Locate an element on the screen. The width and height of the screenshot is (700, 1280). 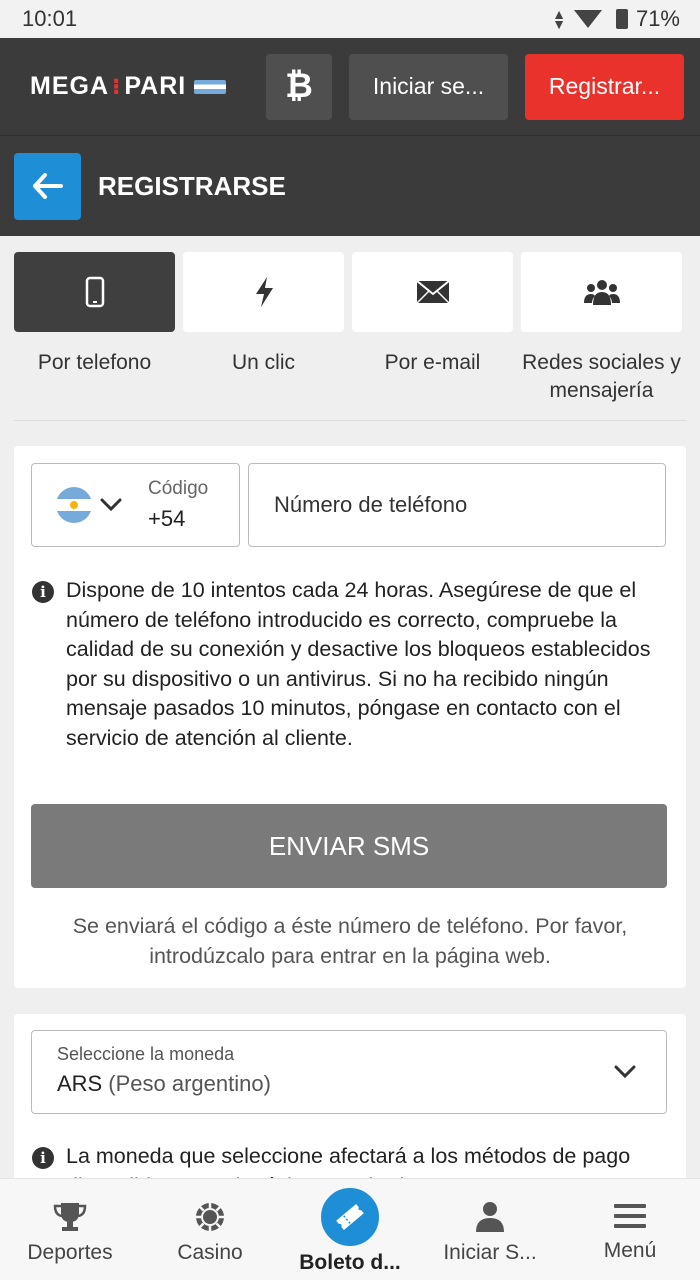
megapari-logo: MEGA ⁝ PARI is located at coordinates (148, 86).